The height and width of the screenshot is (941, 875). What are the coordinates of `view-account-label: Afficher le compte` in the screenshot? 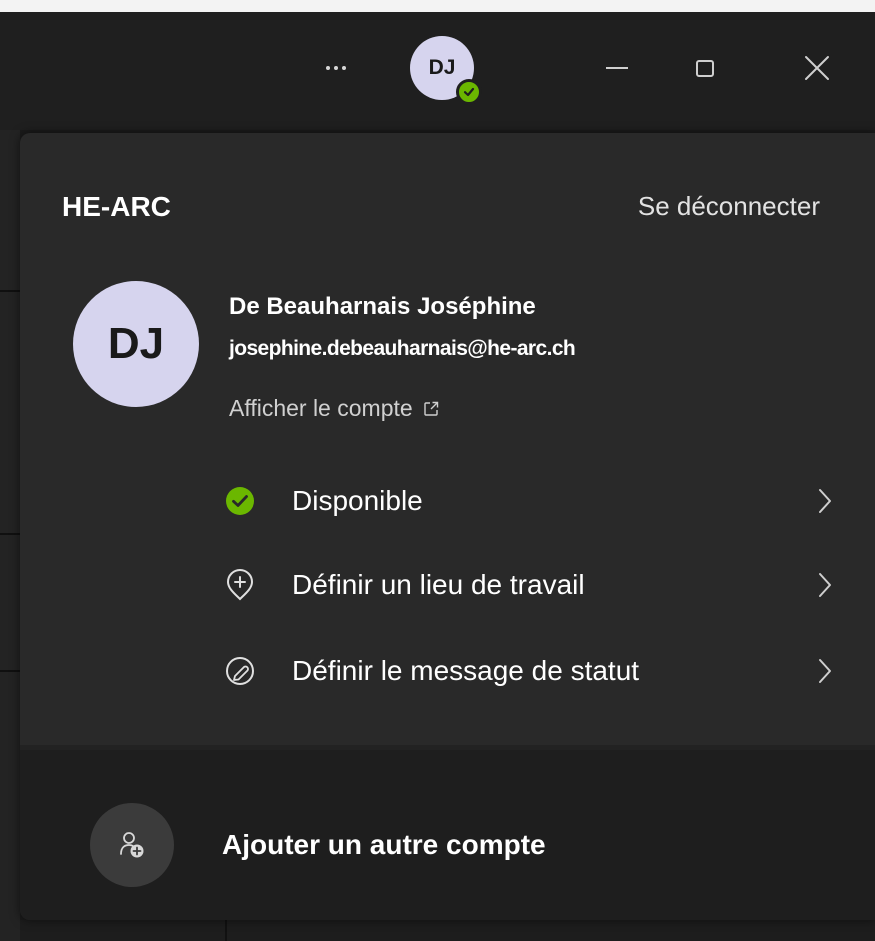 It's located at (321, 408).